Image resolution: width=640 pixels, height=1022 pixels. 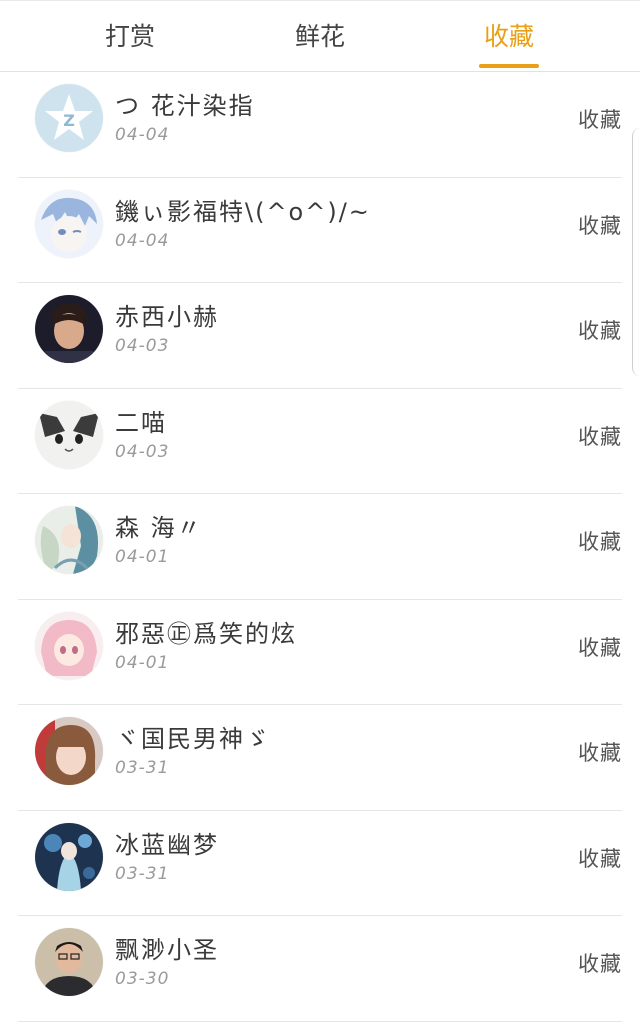 What do you see at coordinates (142, 979) in the screenshot?
I see `favorite-date: 03-30` at bounding box center [142, 979].